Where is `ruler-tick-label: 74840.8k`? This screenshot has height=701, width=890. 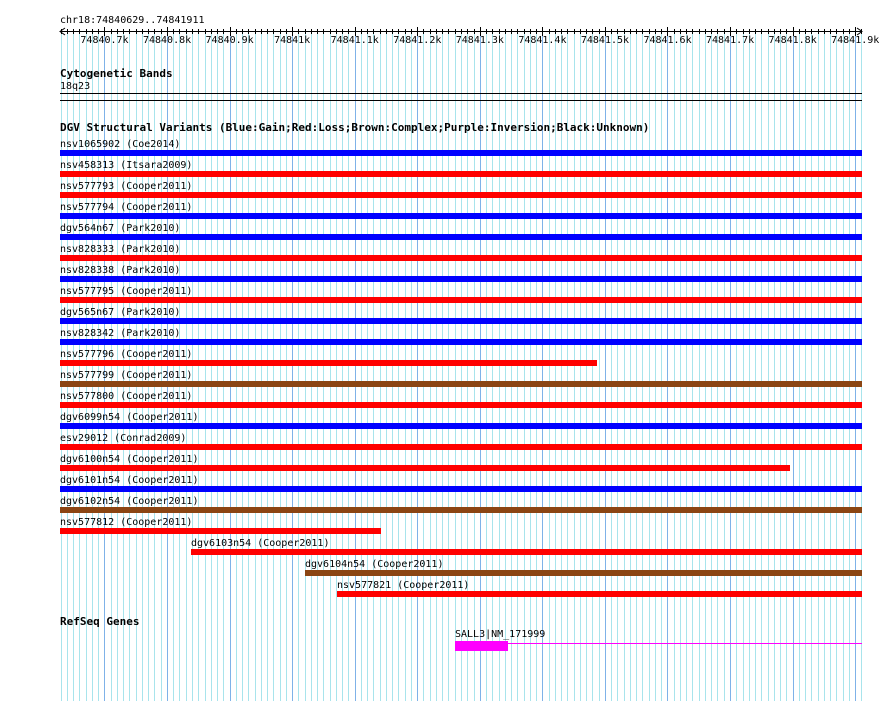
ruler-tick-label: 74840.8k is located at coordinates (167, 40).